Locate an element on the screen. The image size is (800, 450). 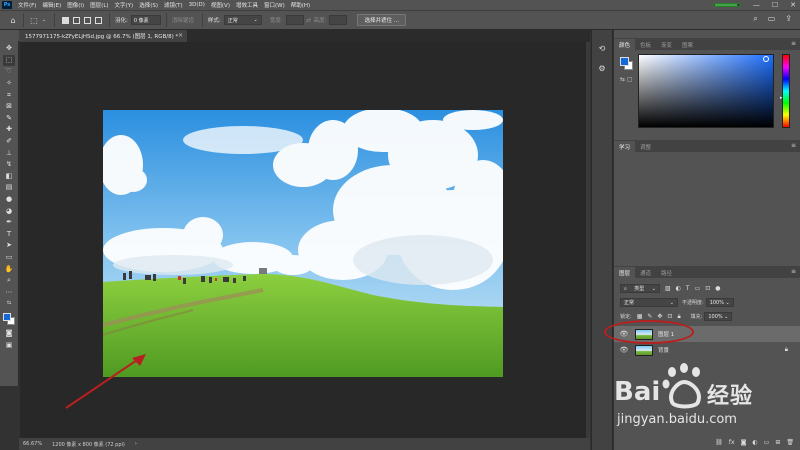
tab-color: 颜色 is located at coordinates (625, 44).